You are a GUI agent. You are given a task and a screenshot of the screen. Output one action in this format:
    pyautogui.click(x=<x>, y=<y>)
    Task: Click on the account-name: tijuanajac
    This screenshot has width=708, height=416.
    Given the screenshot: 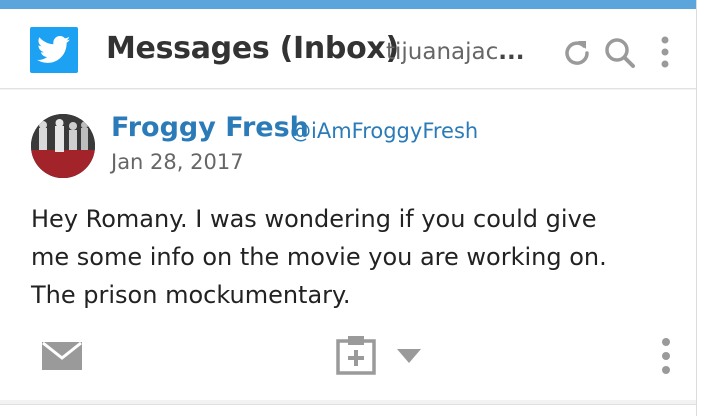 What is the action you would take?
    pyautogui.click(x=442, y=52)
    